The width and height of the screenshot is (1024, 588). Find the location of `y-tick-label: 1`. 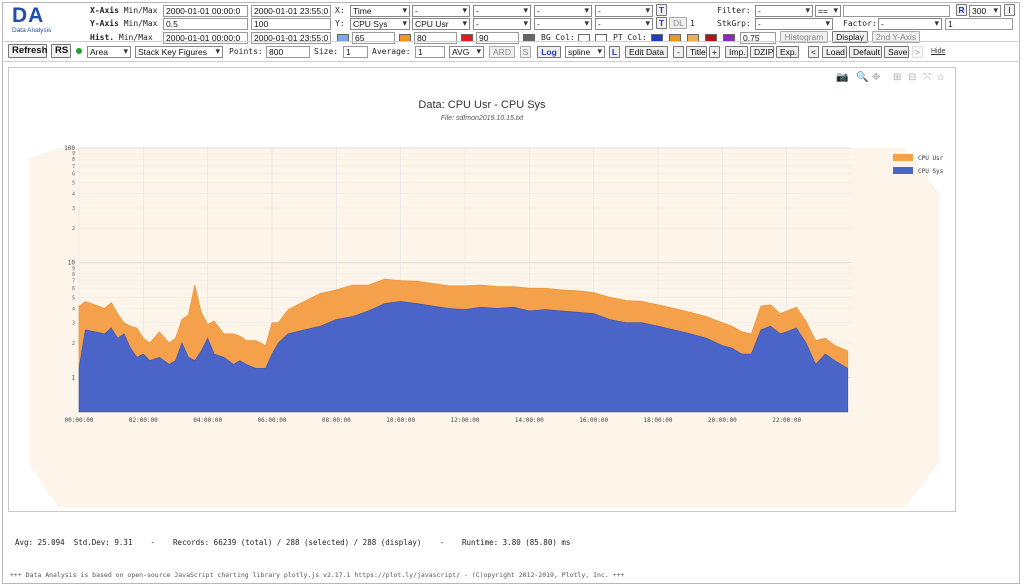

y-tick-label: 1 is located at coordinates (73, 377).